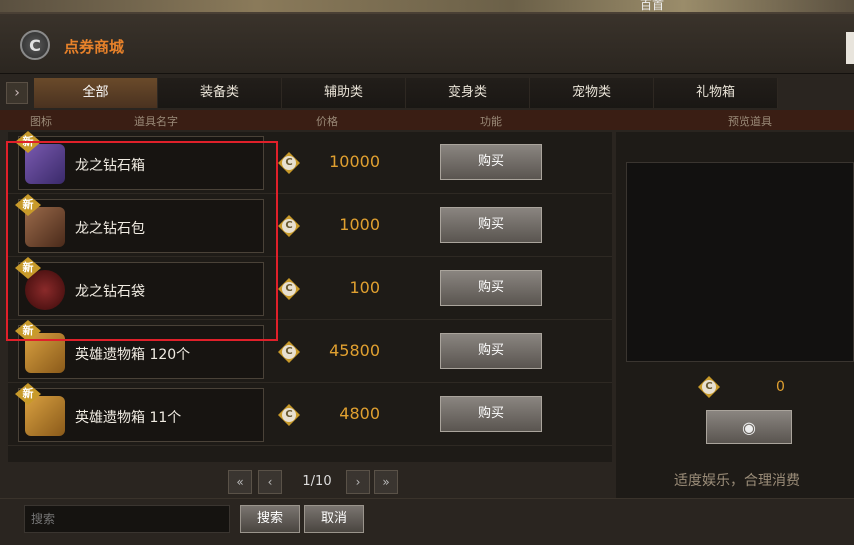  Describe the element at coordinates (110, 229) in the screenshot. I see `item-name: 龙之钻石包` at that location.